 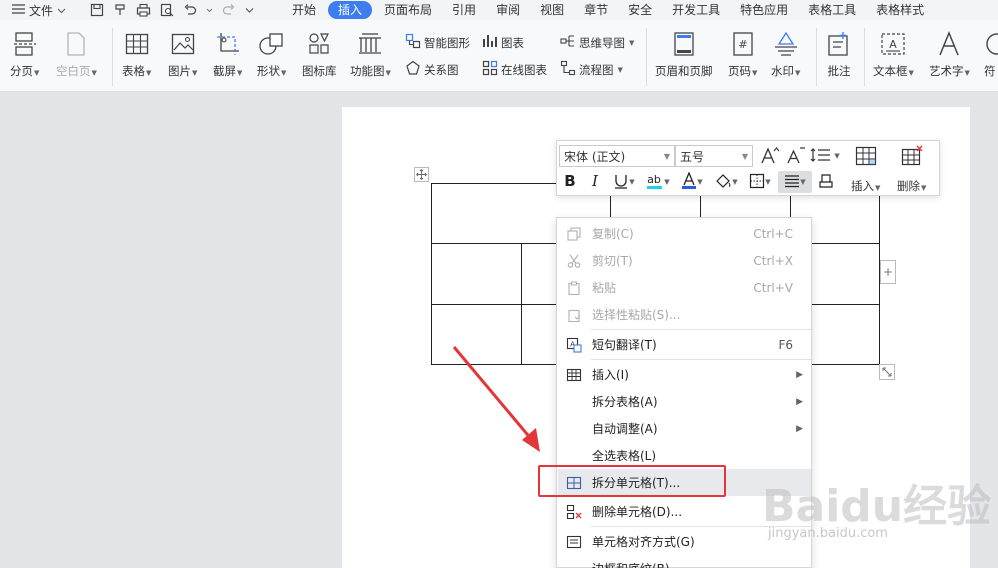 I want to click on table-resize-handle, so click(x=887, y=372).